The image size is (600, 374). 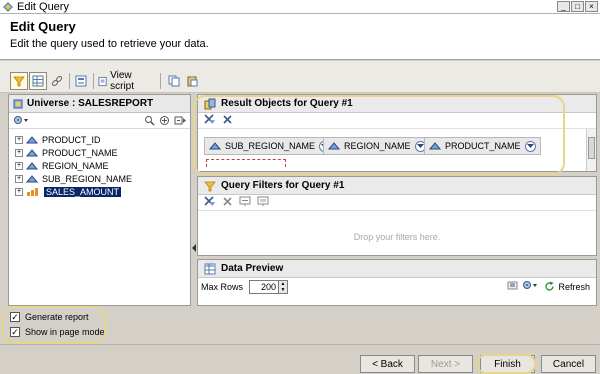 What do you see at coordinates (8, 7) in the screenshot?
I see `app-icon` at bounding box center [8, 7].